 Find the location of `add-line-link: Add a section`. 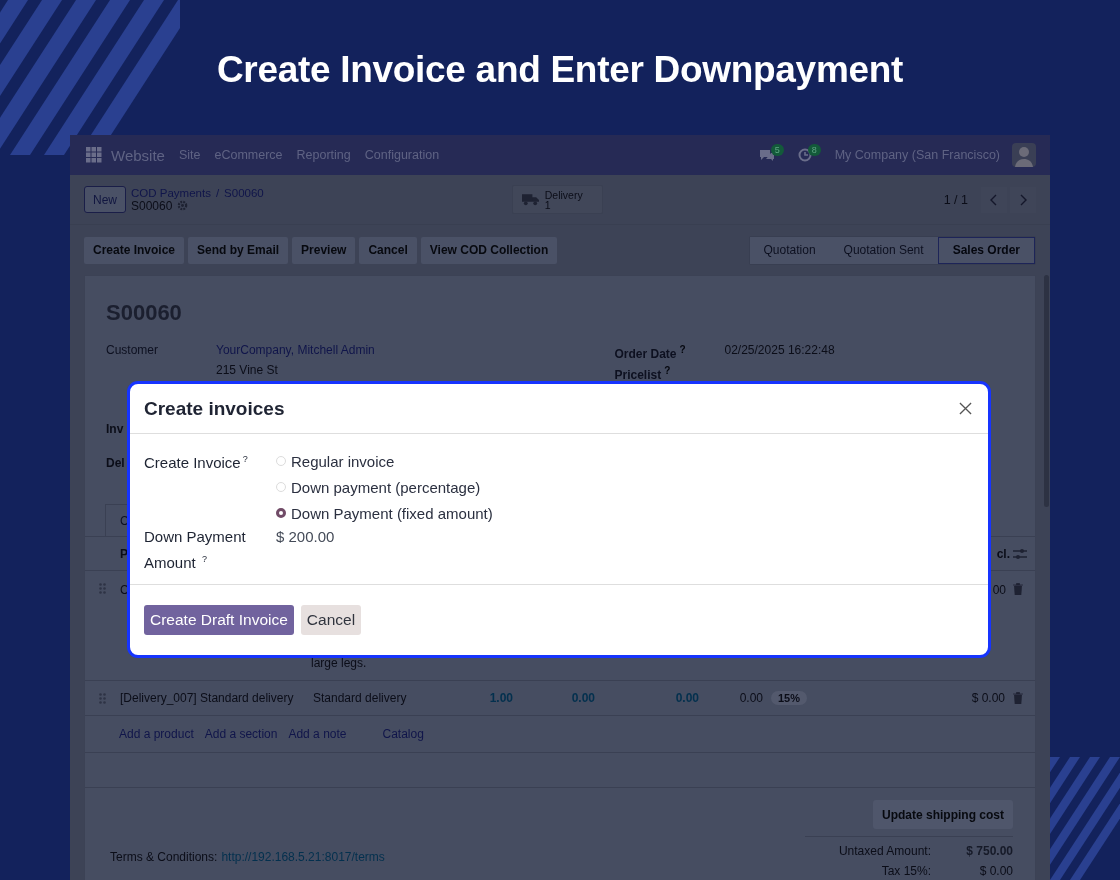

add-line-link: Add a section is located at coordinates (241, 734).